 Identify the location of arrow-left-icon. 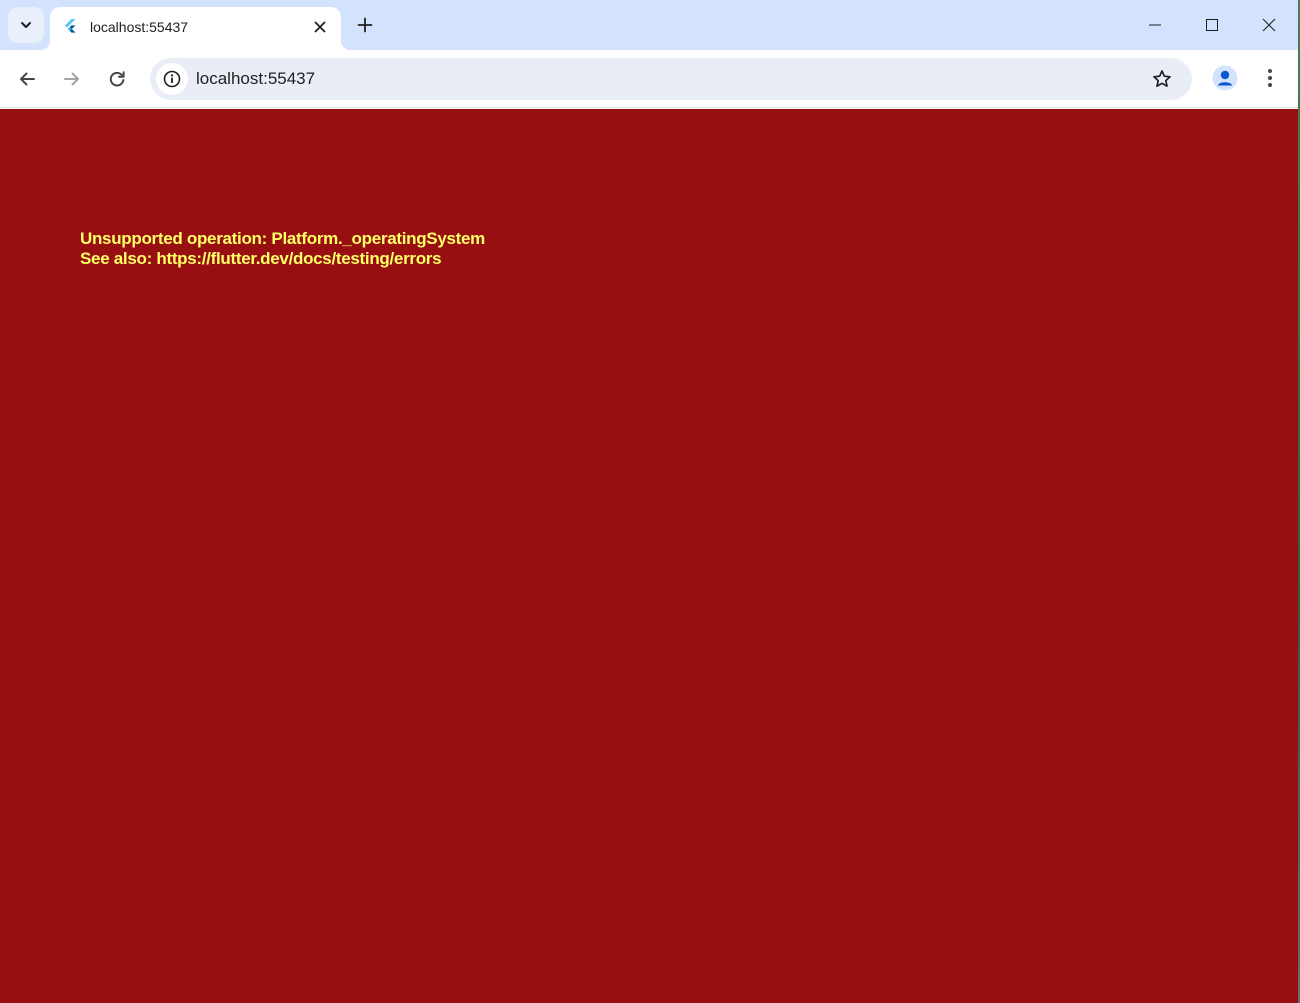
(27, 79).